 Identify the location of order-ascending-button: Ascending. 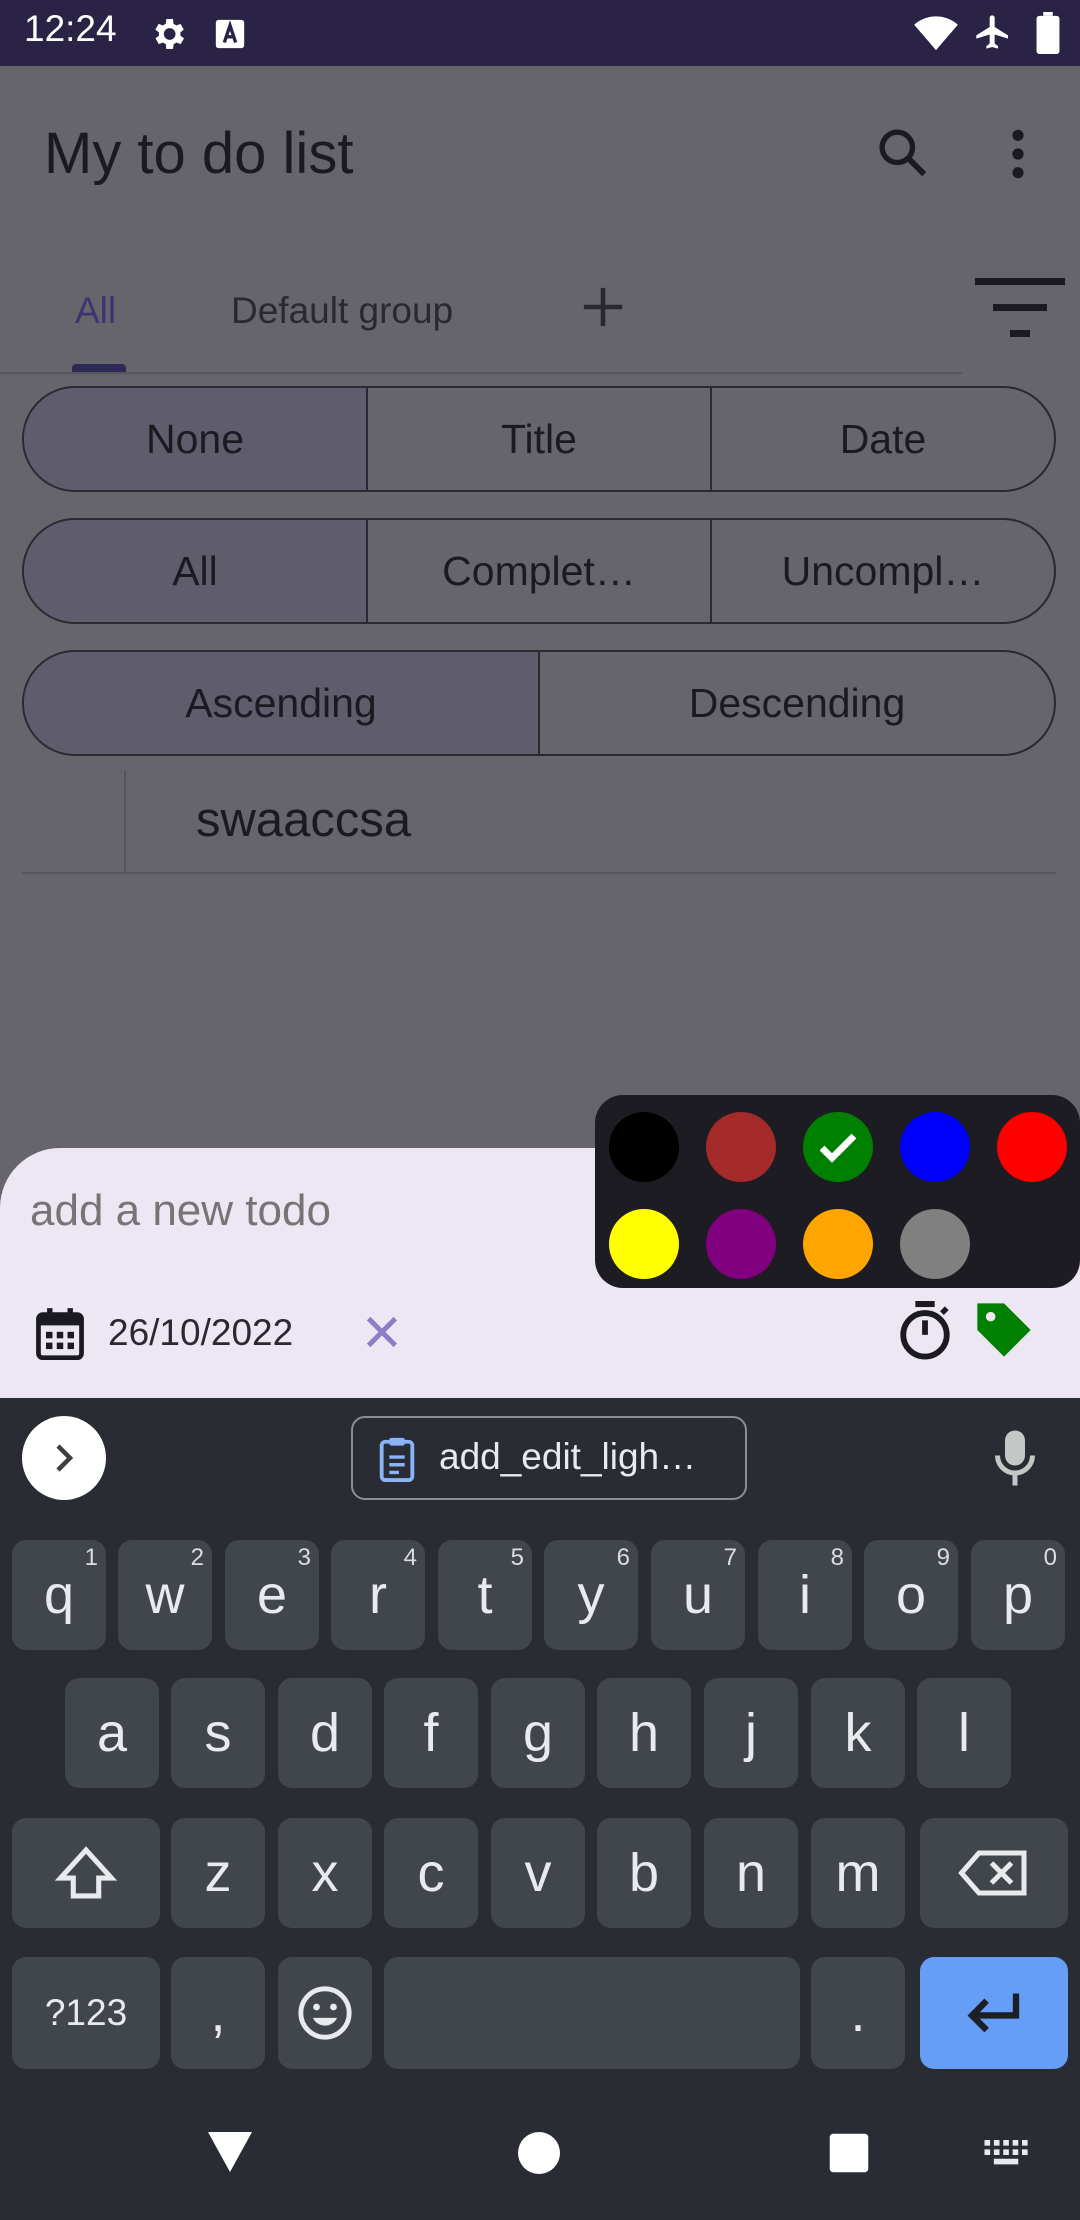
(282, 703).